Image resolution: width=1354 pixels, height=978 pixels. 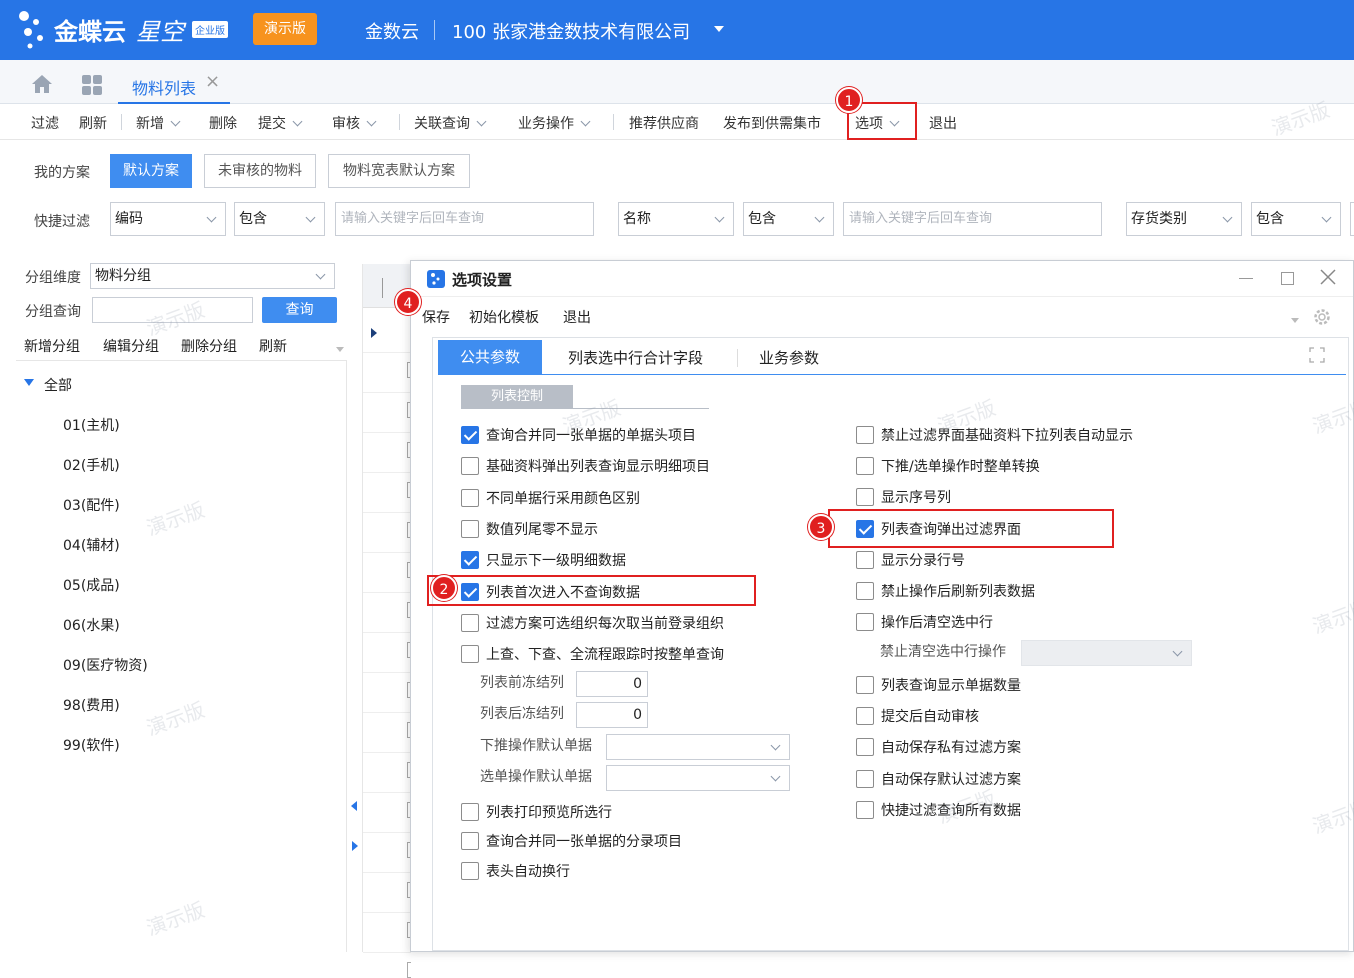 What do you see at coordinates (1296, 219) in the screenshot?
I see `filter-operator-select-3: 包含` at bounding box center [1296, 219].